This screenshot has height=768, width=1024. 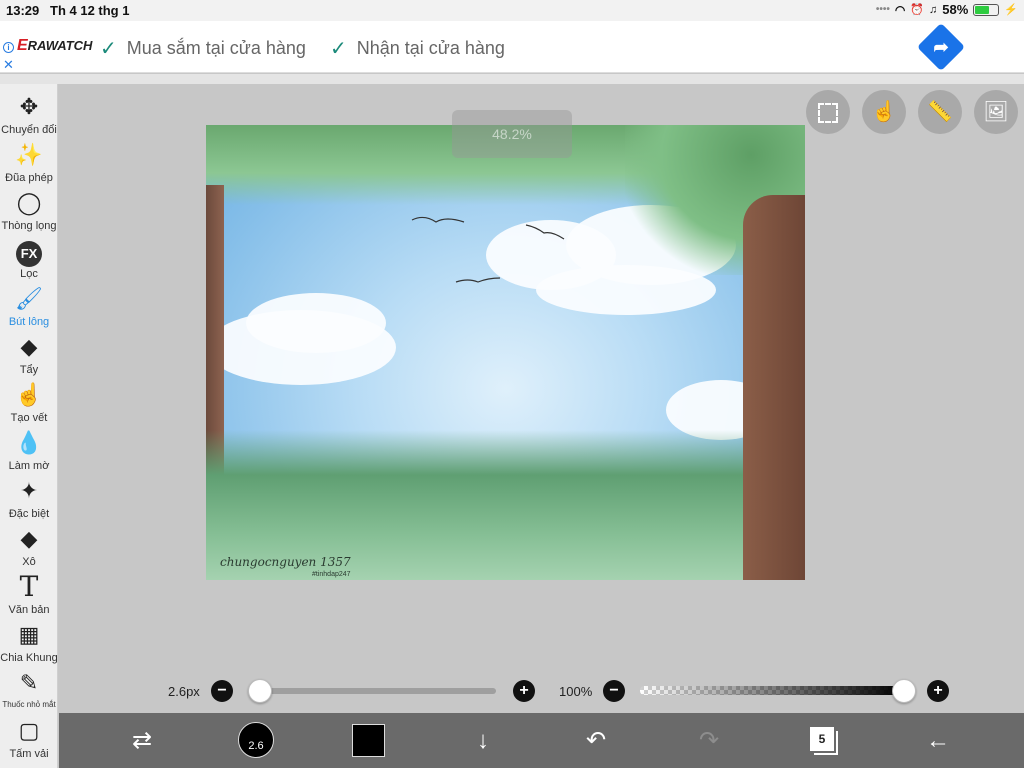 I want to click on signal-dots-icon: ••••, so click(x=882, y=9).